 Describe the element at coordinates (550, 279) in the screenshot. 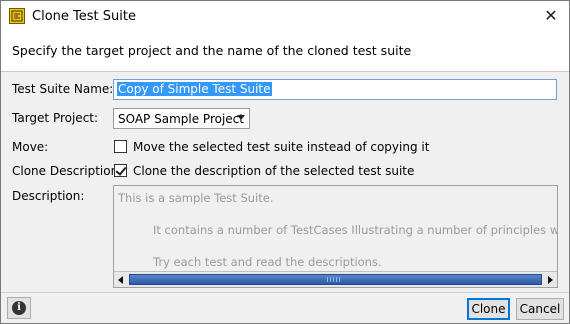

I see `scroll-right-icon` at that location.